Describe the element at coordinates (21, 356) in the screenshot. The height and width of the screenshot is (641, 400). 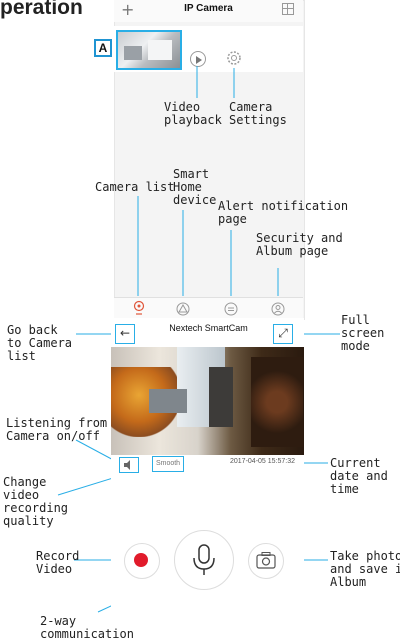
I see `label-line: list` at that location.